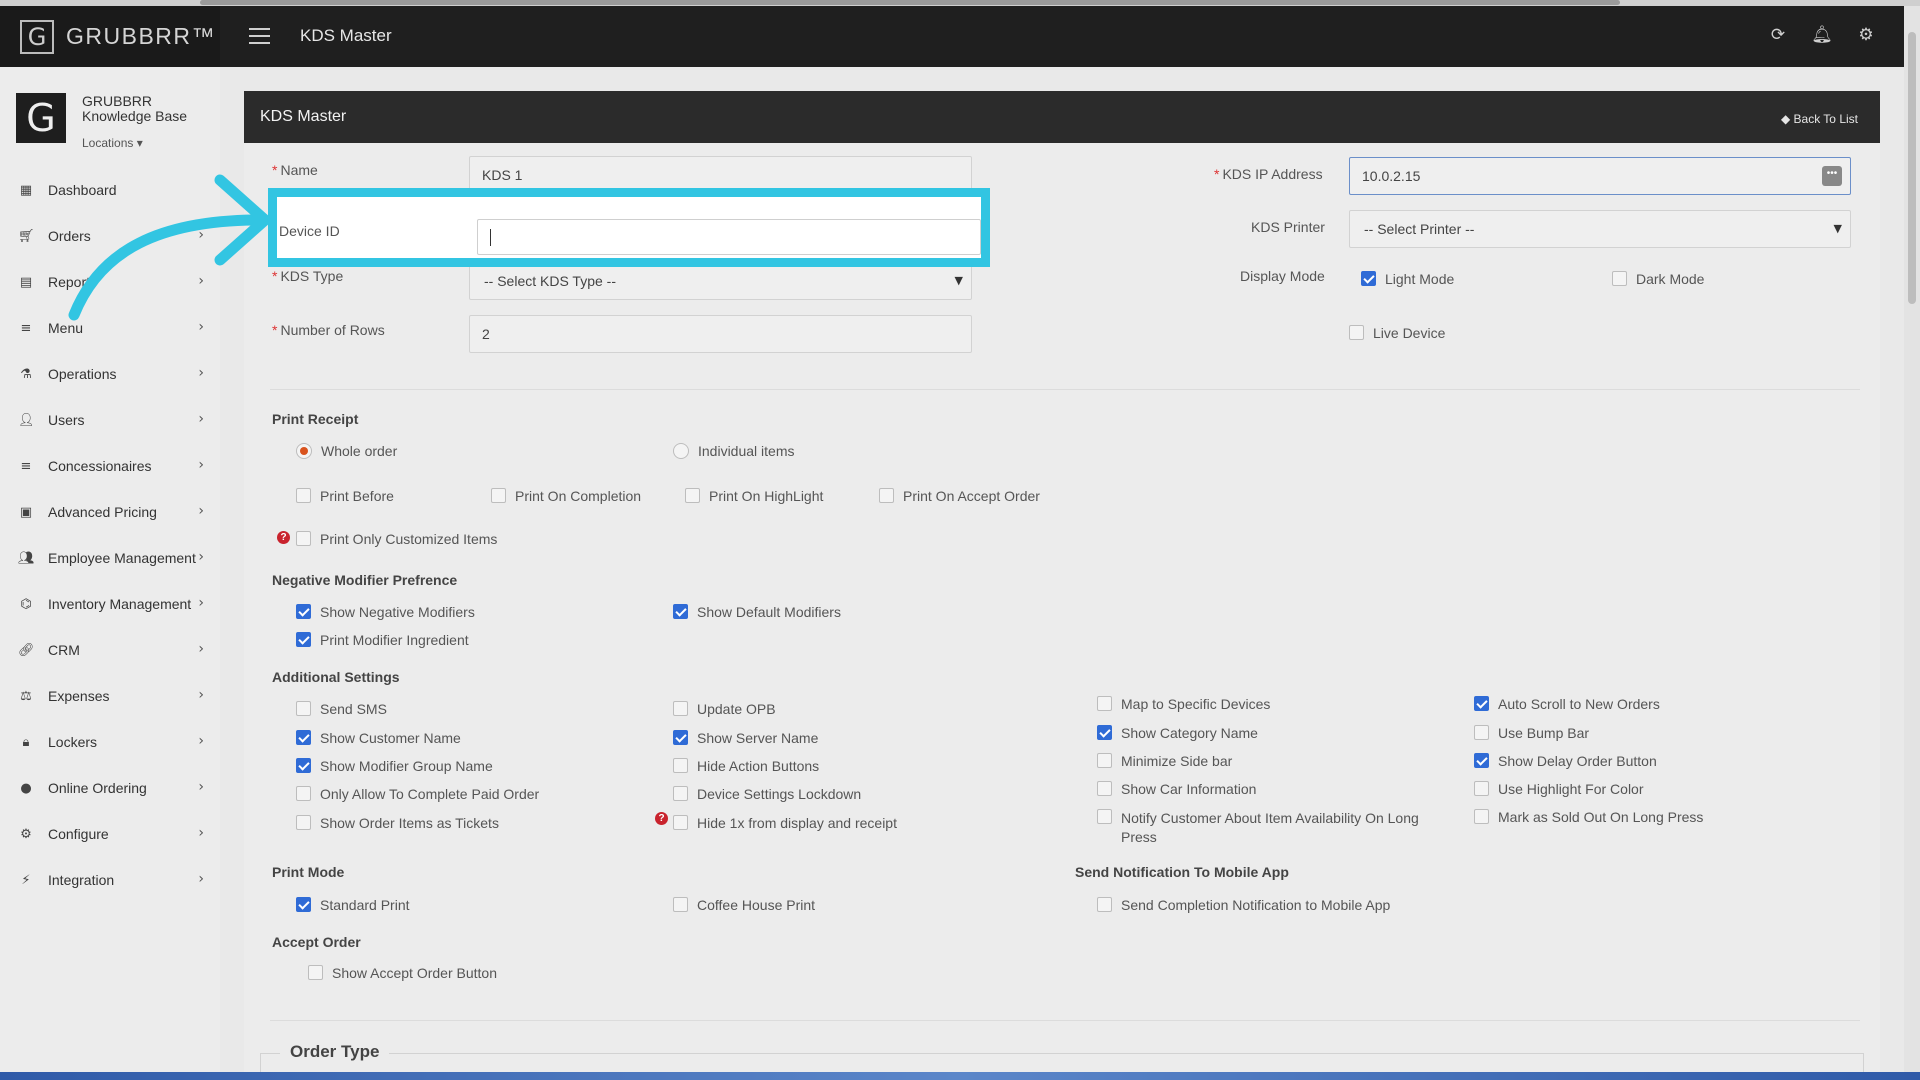  Describe the element at coordinates (1588, 817) in the screenshot. I see `mark-sold-out-checkbox: Mark as Sold Out On Long Press` at that location.